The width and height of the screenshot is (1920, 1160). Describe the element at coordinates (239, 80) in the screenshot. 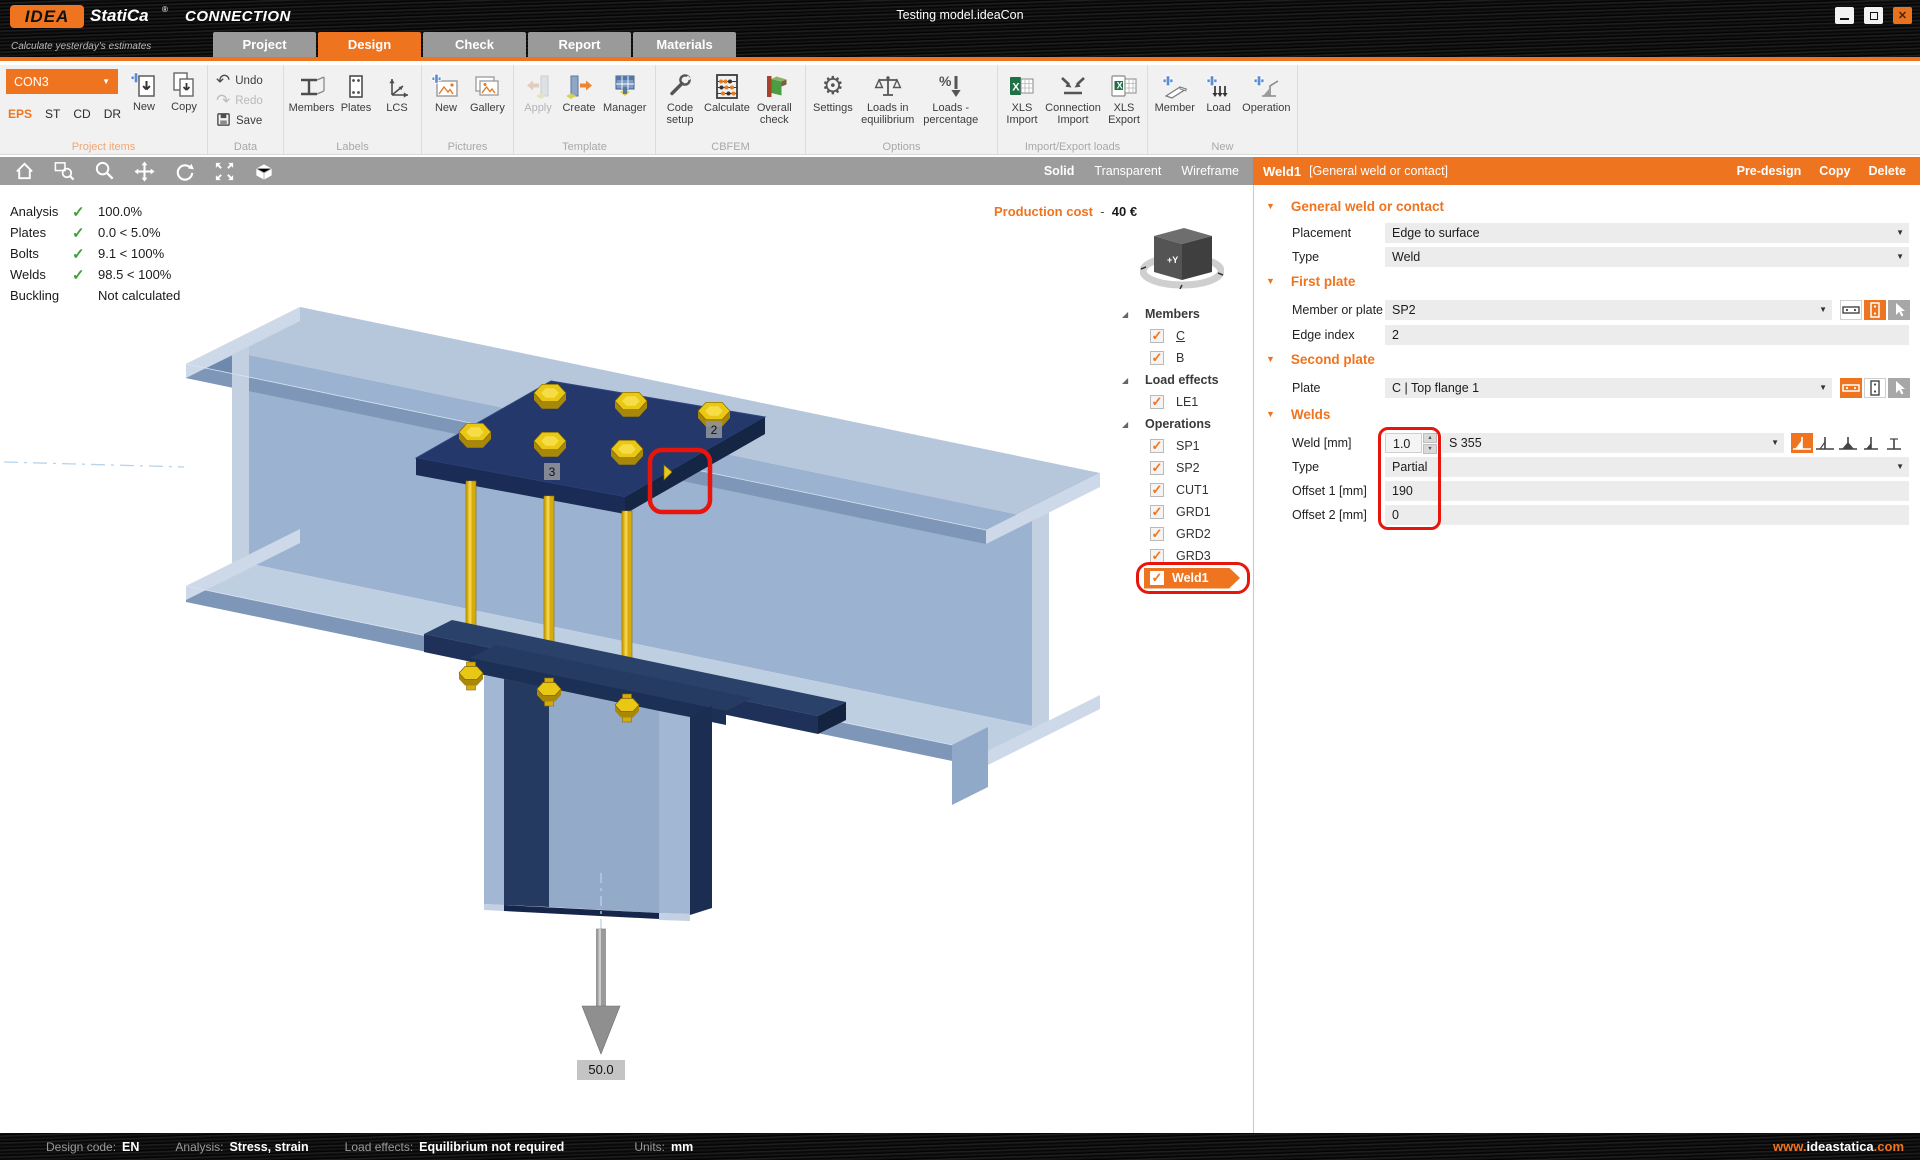

I see `undo-button: ↶ Undo` at that location.